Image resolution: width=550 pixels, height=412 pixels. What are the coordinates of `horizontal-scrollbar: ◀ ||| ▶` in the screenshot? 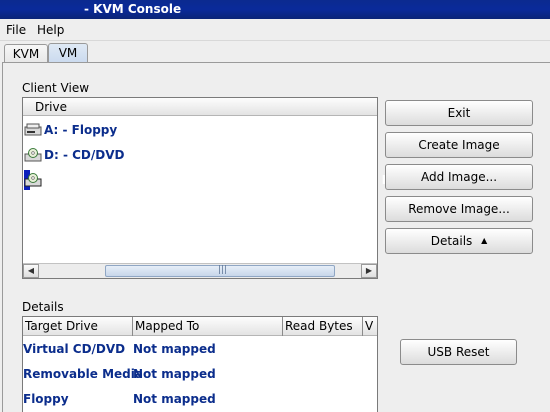 It's located at (200, 270).